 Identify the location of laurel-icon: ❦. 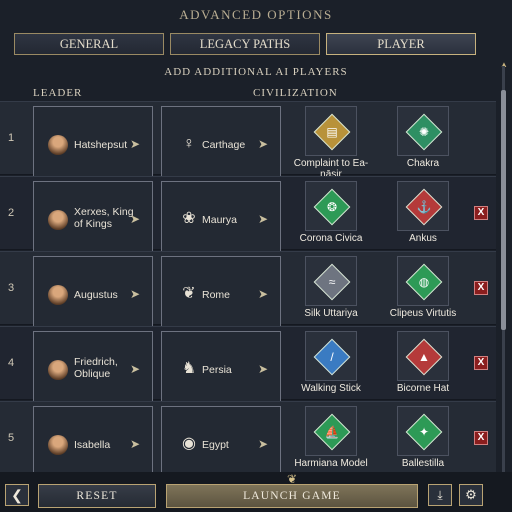
(189, 293).